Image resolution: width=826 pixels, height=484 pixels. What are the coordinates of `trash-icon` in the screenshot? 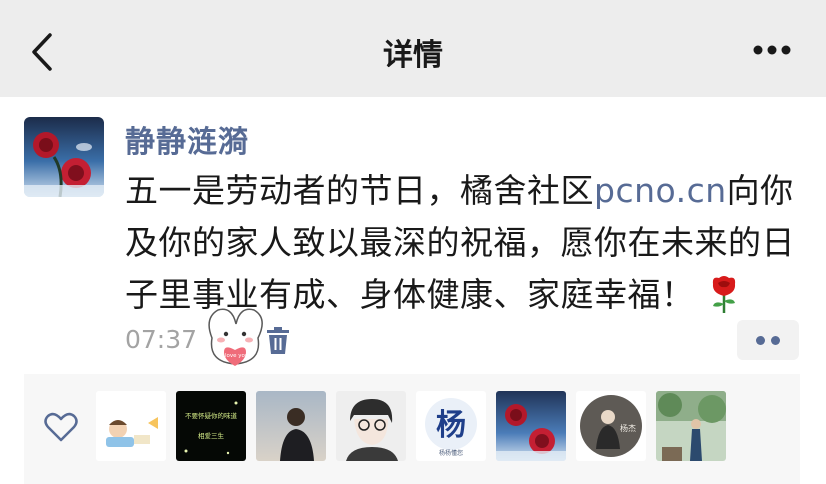 It's located at (278, 340).